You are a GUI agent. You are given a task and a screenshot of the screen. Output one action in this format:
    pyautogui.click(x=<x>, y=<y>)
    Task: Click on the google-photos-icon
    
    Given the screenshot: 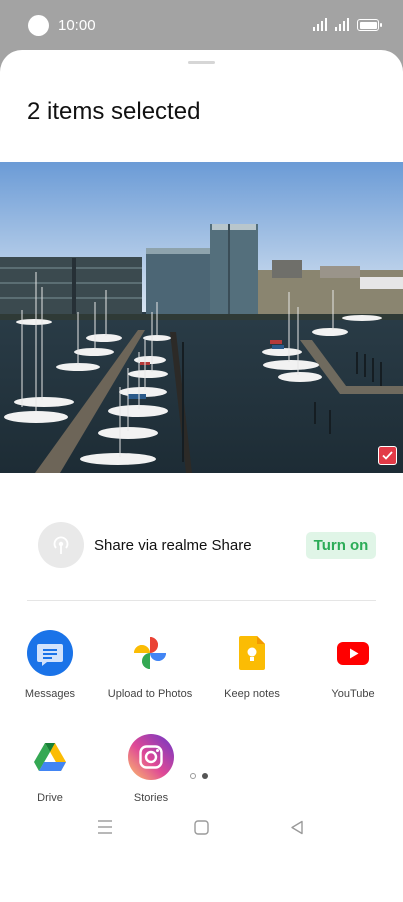 What is the action you would take?
    pyautogui.click(x=150, y=653)
    